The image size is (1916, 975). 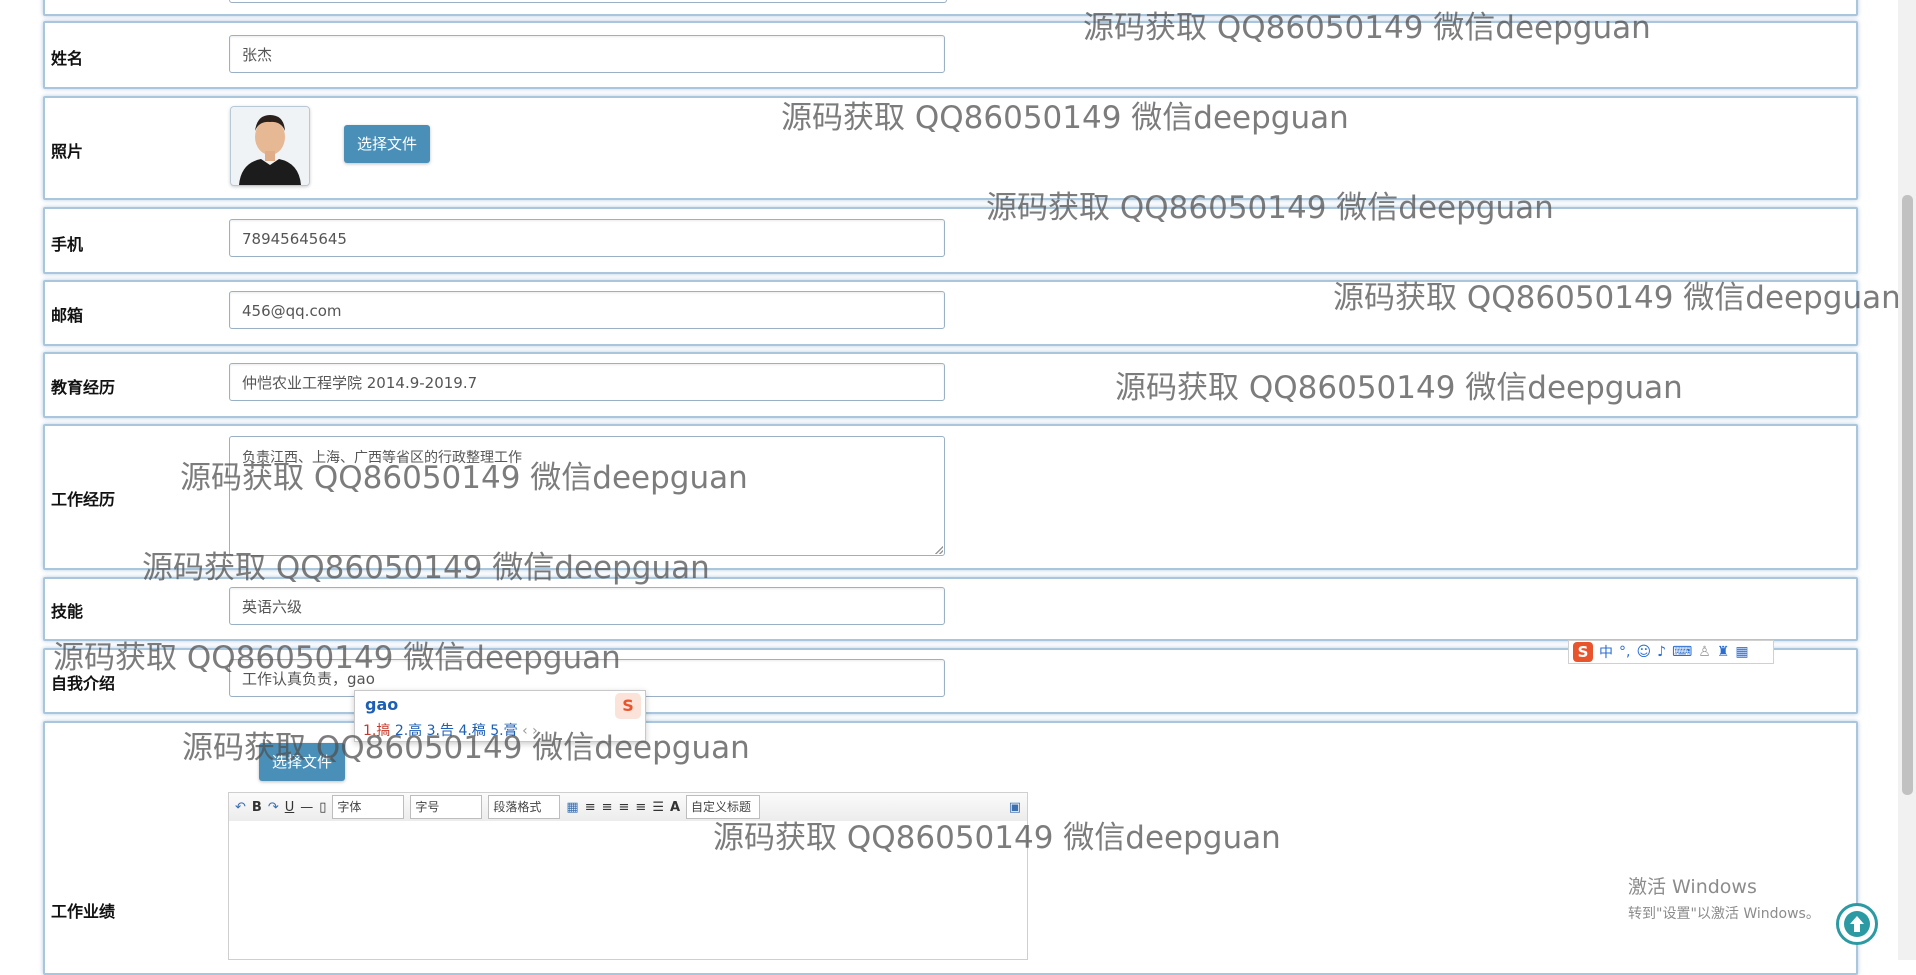 What do you see at coordinates (1724, 914) in the screenshot?
I see `windows-activation-hint: 转到"设置"以激活 Windows。` at bounding box center [1724, 914].